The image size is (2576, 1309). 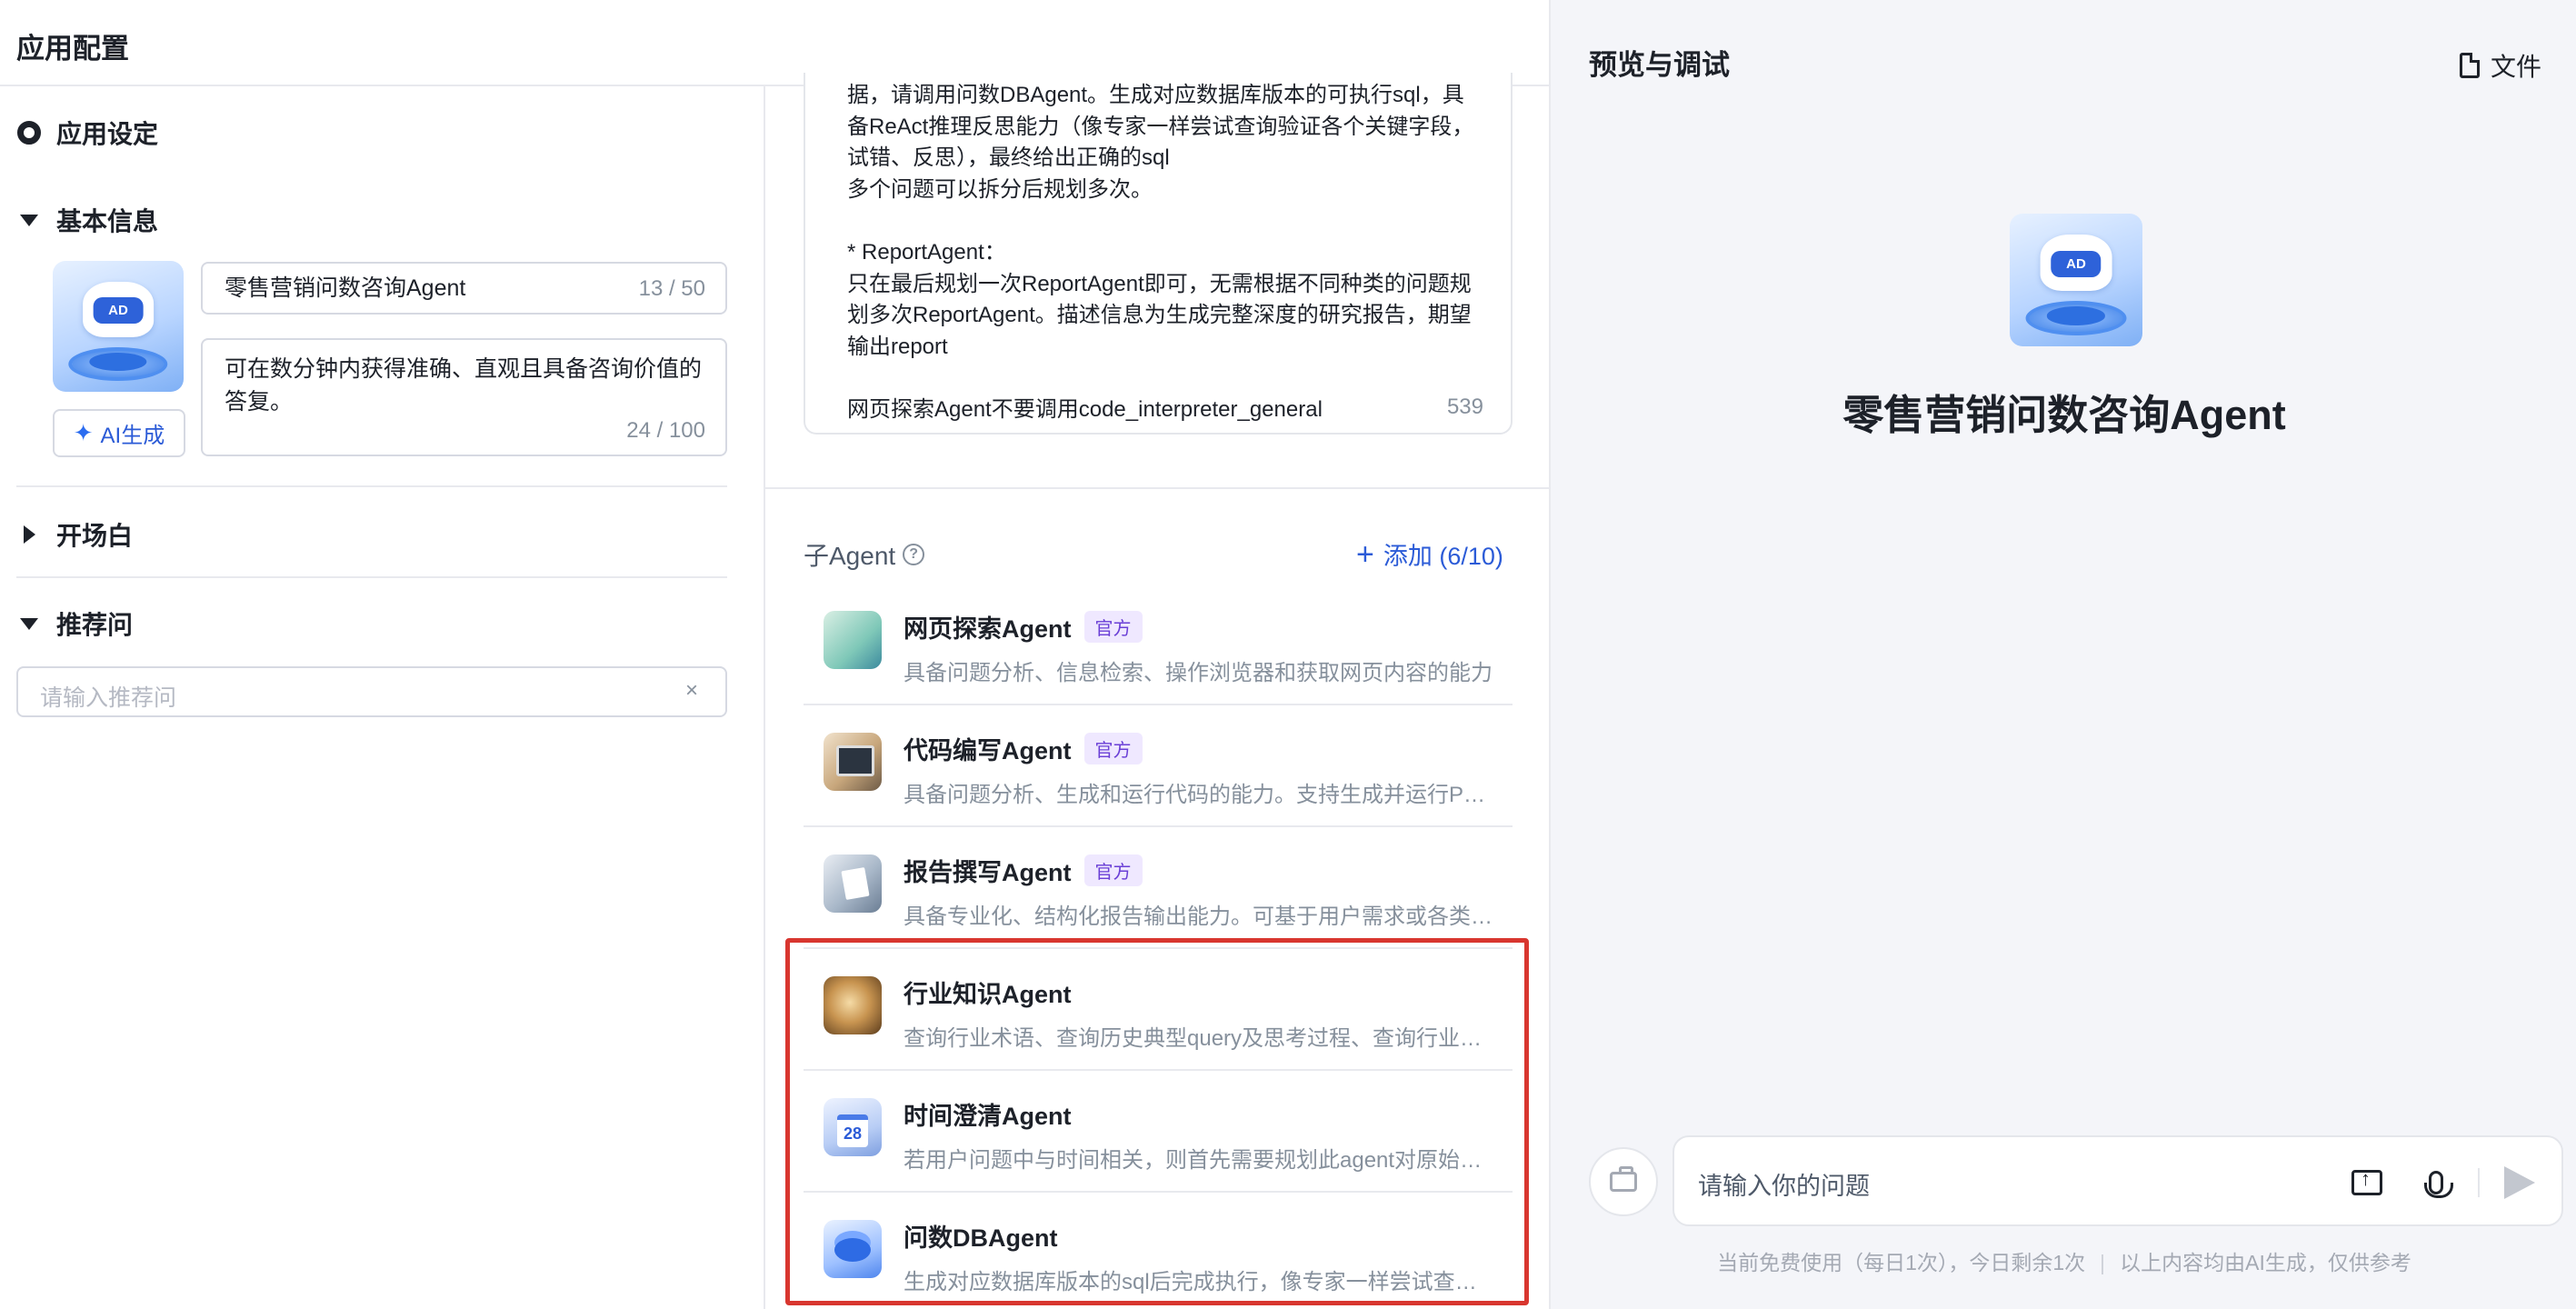 I want to click on industry-agent-icon, so click(x=853, y=1005).